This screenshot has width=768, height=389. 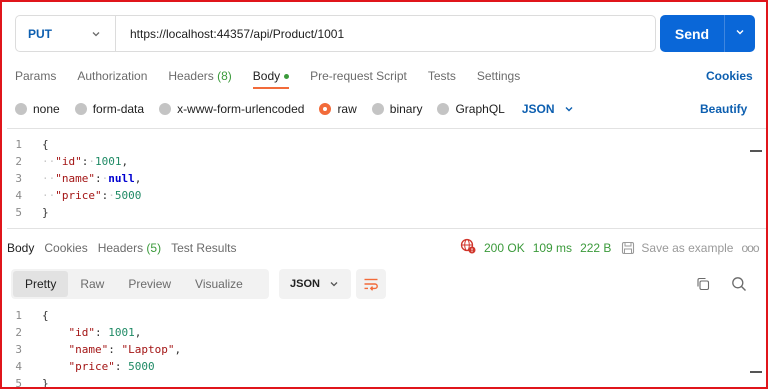 What do you see at coordinates (129, 248) in the screenshot?
I see `tab-response-headers: Headers (5)` at bounding box center [129, 248].